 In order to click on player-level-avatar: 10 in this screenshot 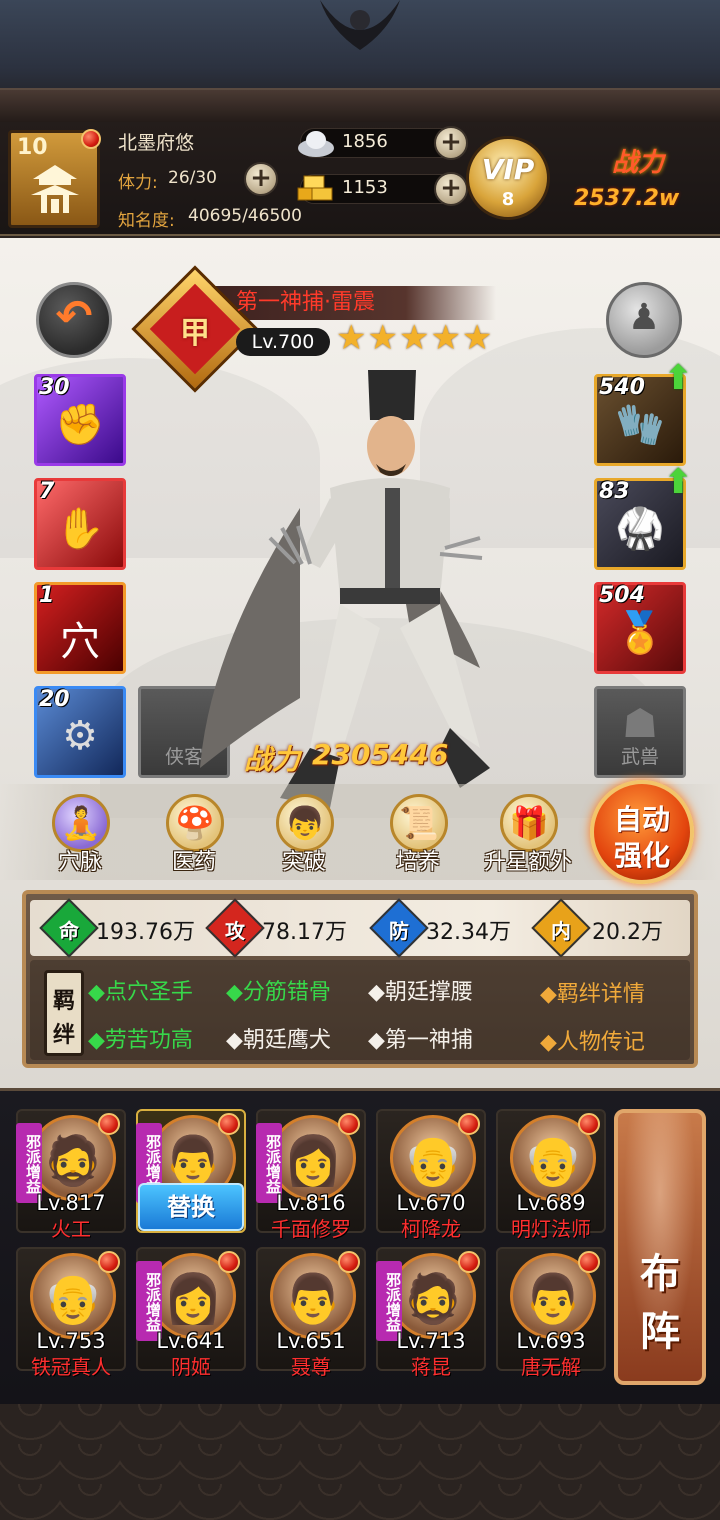, I will do `click(54, 178)`.